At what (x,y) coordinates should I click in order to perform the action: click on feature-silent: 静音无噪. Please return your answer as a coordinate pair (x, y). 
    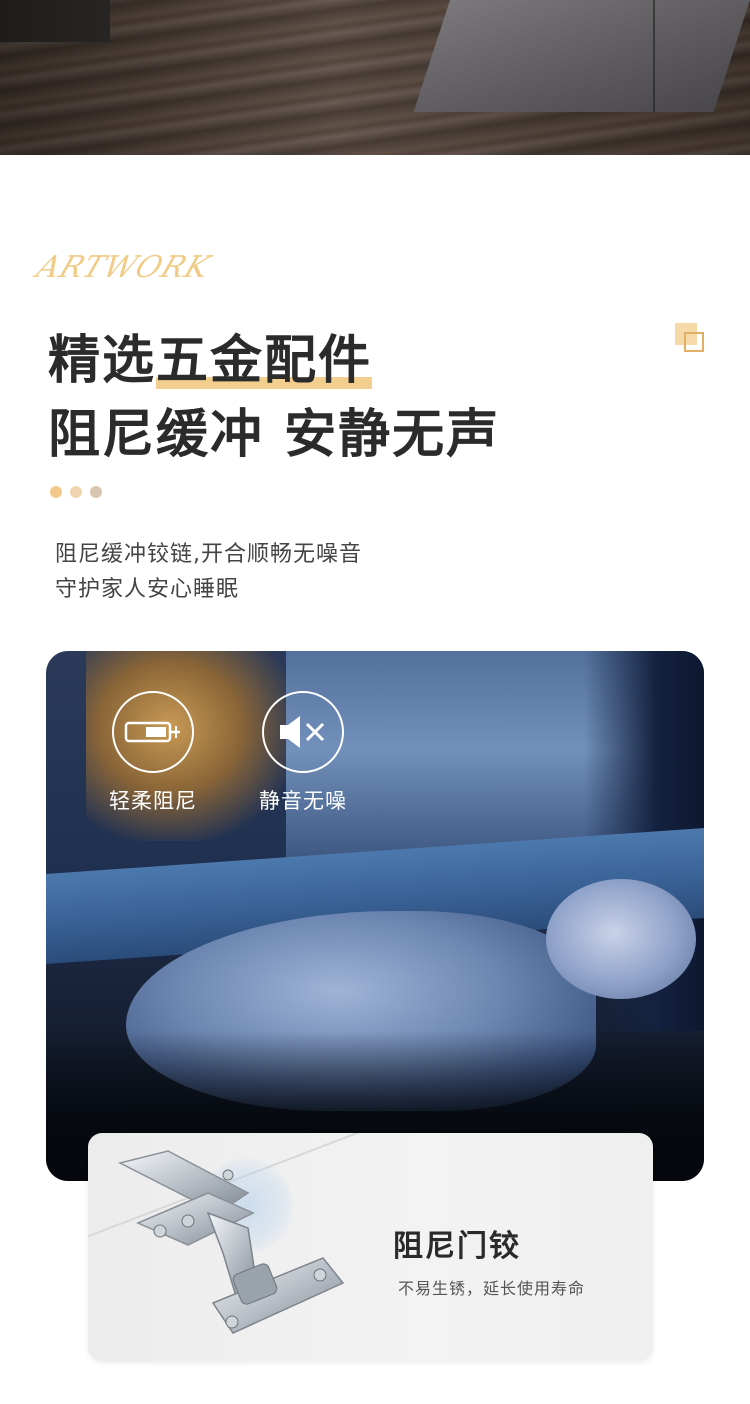
    Looking at the image, I should click on (303, 753).